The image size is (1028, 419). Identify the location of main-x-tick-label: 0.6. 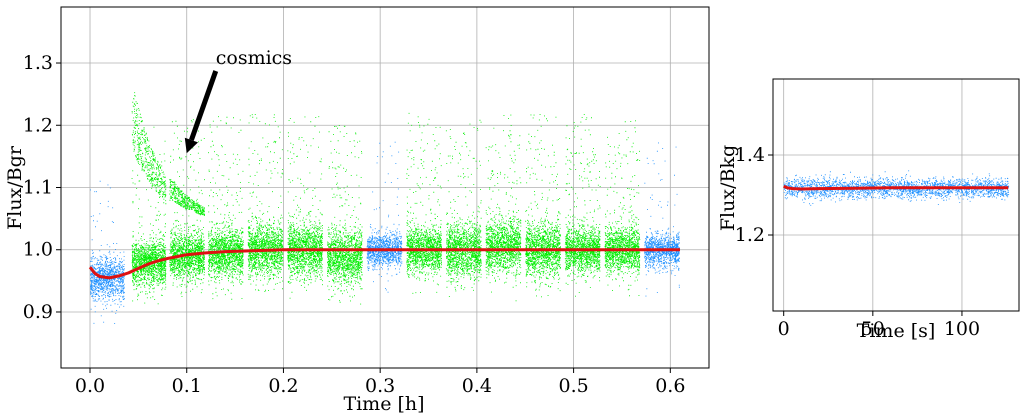
(670, 386).